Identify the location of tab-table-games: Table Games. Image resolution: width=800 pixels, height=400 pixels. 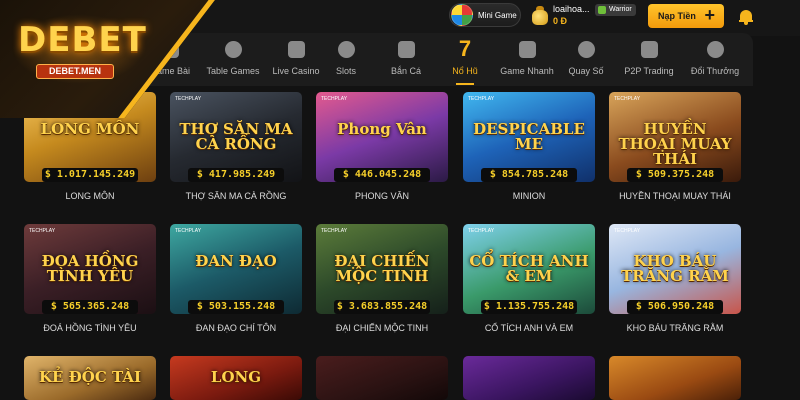
(233, 59).